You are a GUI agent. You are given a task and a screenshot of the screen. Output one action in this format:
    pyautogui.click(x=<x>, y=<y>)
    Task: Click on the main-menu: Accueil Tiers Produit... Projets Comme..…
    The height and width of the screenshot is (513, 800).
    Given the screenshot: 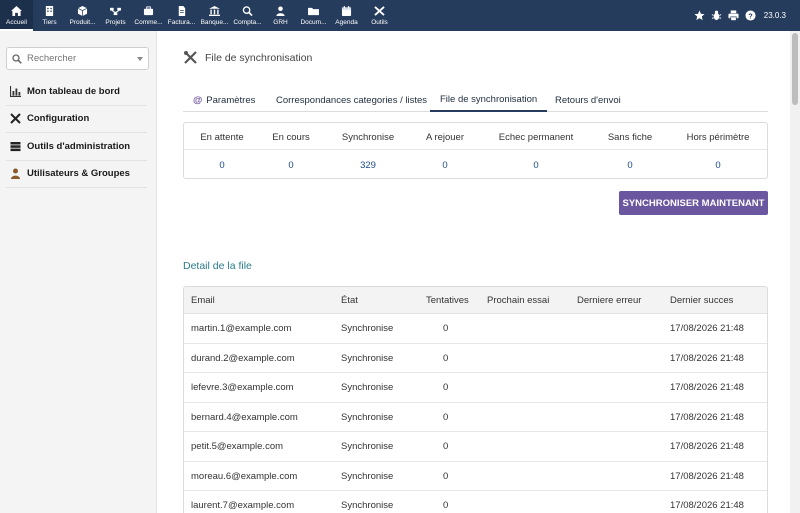 What is the action you would take?
    pyautogui.click(x=198, y=15)
    